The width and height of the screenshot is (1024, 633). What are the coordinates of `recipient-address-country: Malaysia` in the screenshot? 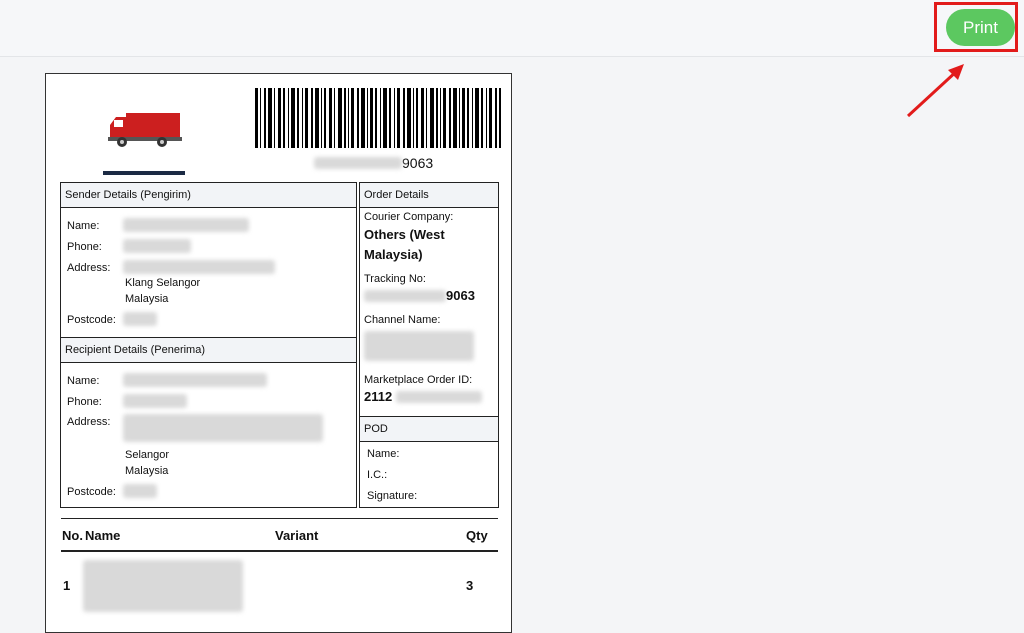 It's located at (147, 471).